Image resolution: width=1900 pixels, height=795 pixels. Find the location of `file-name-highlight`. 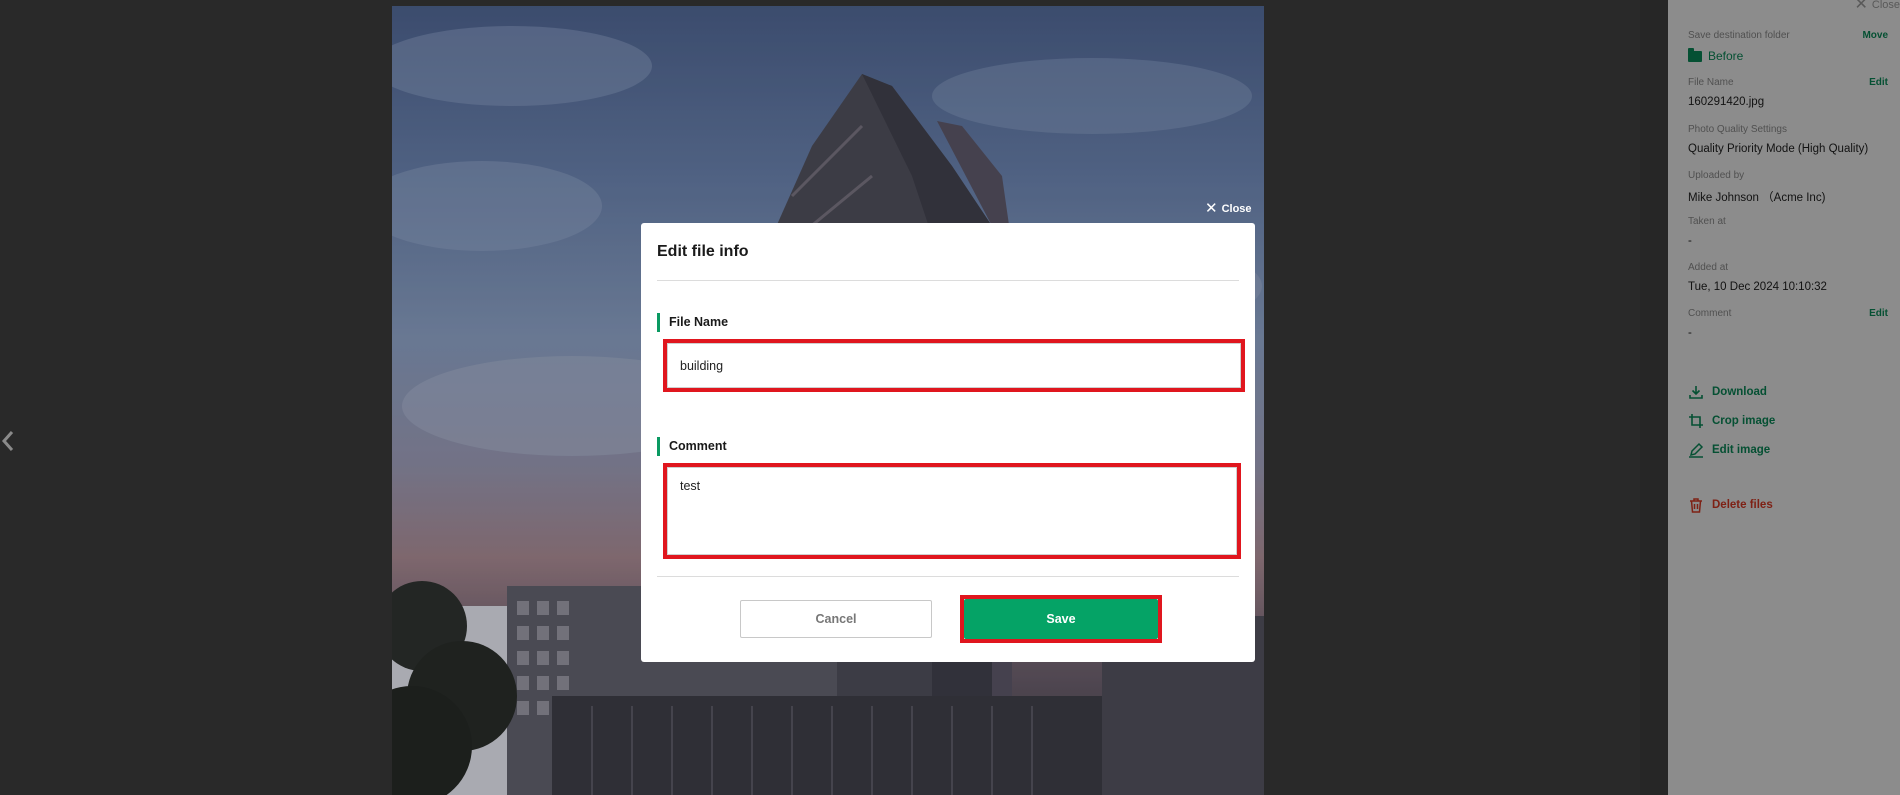

file-name-highlight is located at coordinates (954, 365).